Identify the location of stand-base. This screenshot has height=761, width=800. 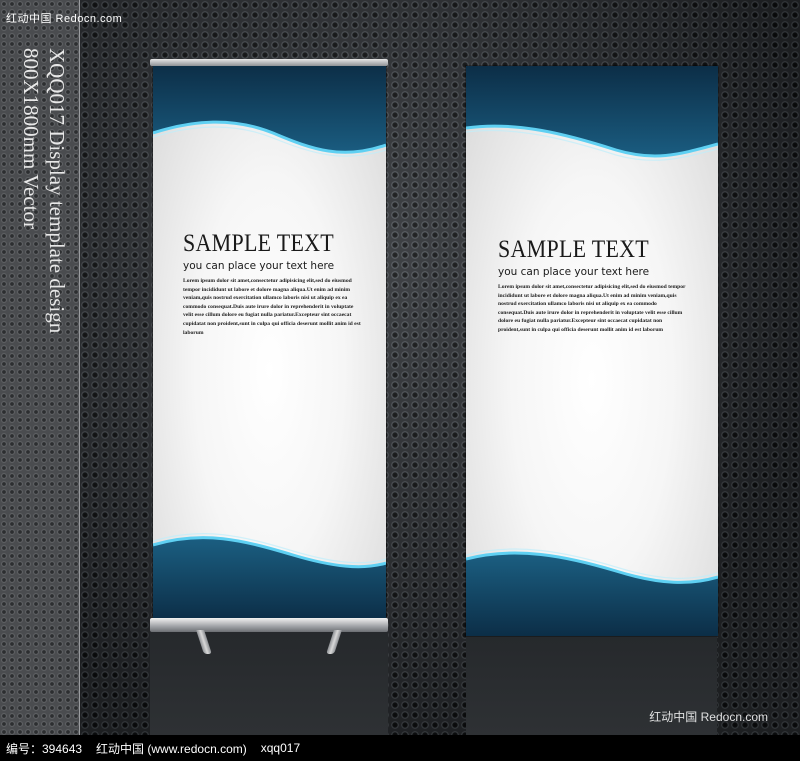
(269, 625).